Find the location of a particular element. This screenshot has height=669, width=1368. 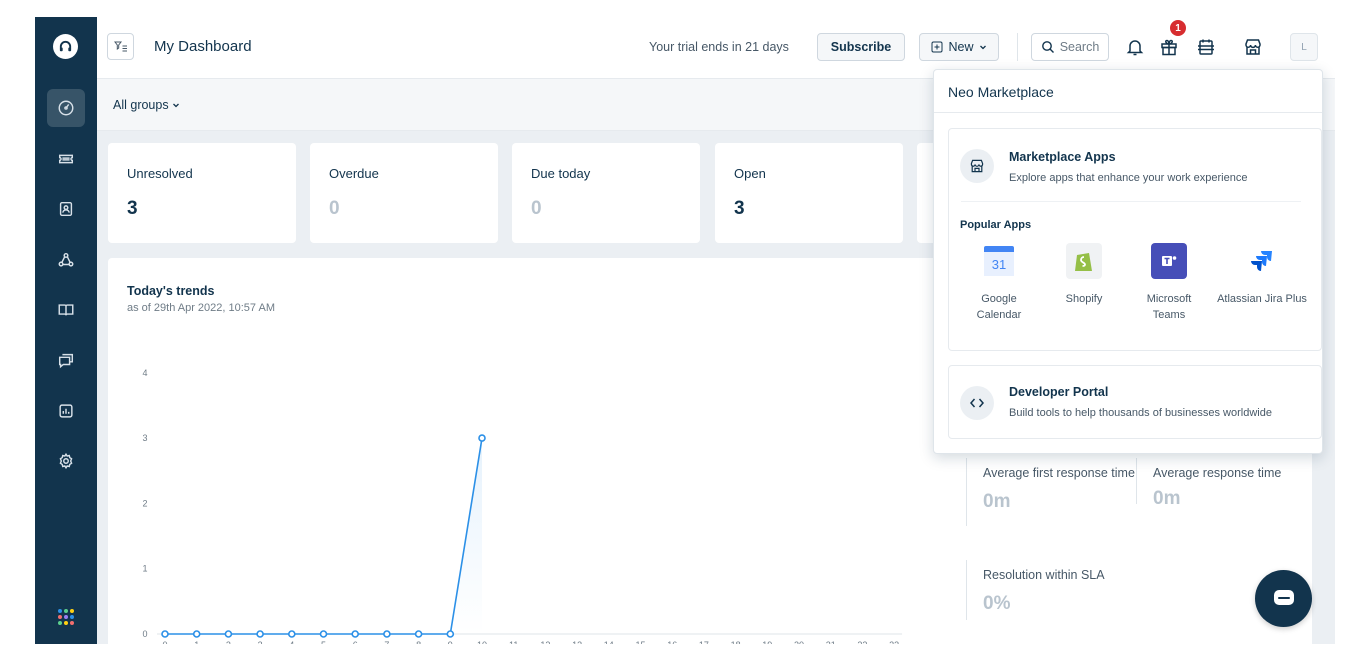

chevron-down-icon is located at coordinates (176, 105).